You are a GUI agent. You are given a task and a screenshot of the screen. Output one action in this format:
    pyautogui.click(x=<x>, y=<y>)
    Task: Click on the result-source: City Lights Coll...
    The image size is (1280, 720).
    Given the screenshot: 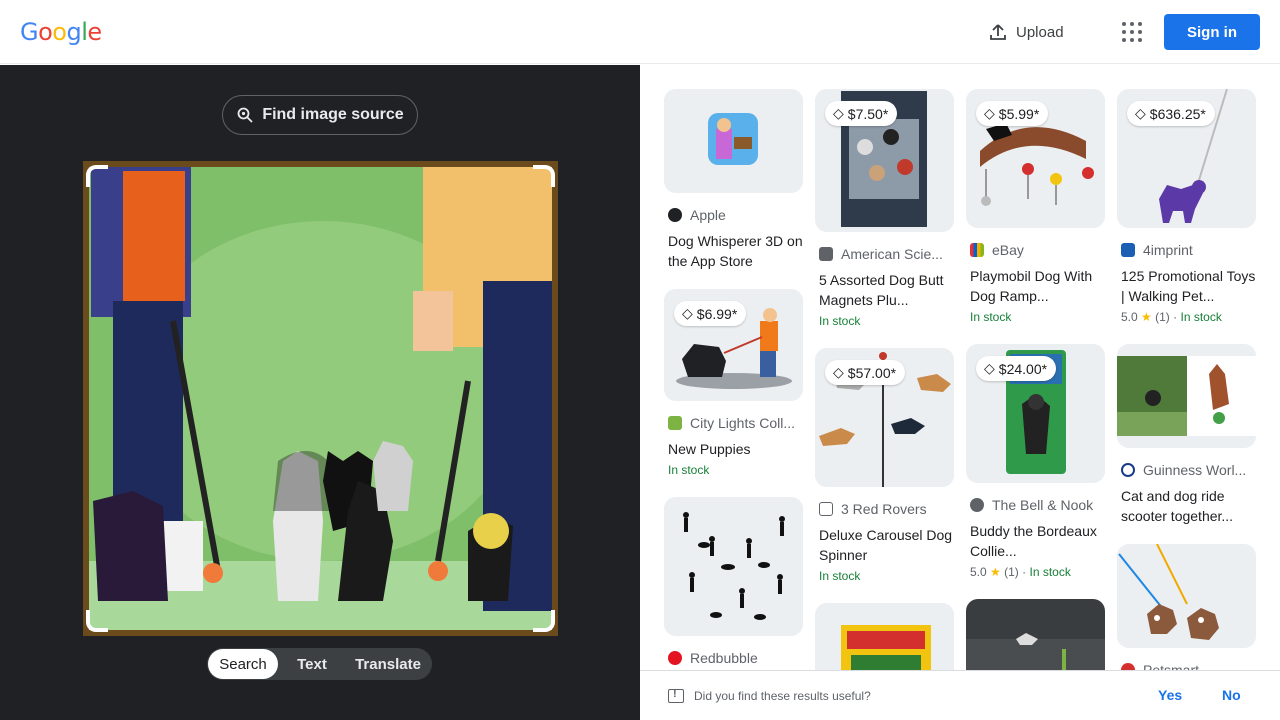 What is the action you would take?
    pyautogui.click(x=733, y=423)
    